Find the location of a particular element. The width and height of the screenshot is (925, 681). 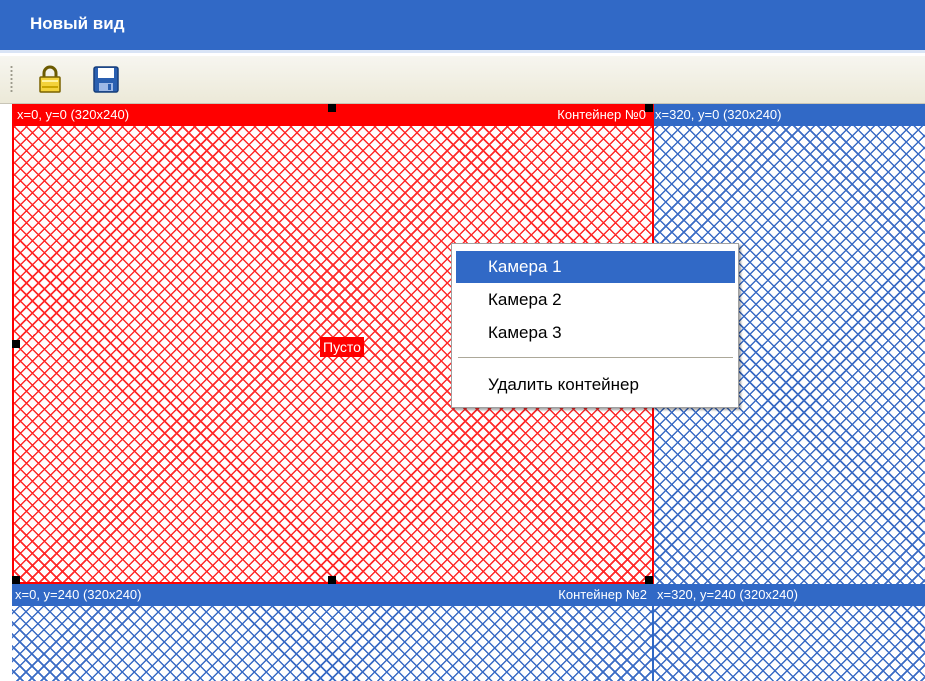

resize-handle-top is located at coordinates (332, 108).